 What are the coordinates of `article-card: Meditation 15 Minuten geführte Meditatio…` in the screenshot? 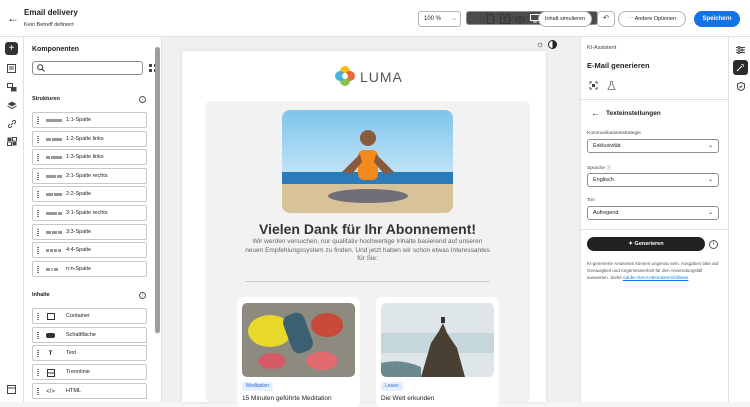 It's located at (298, 352).